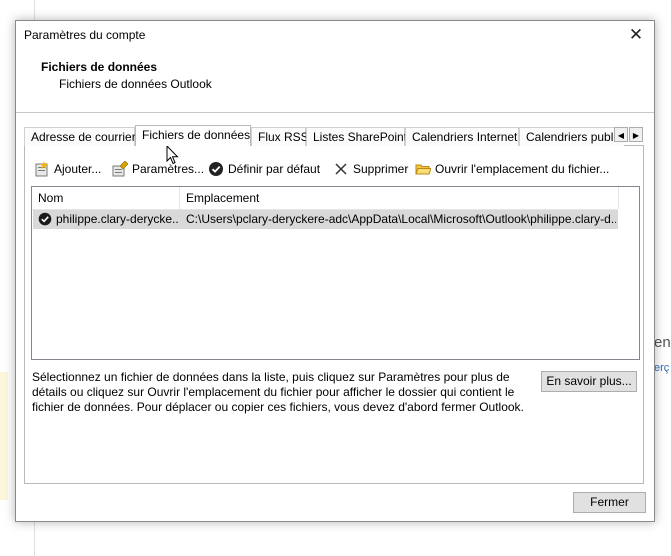 Image resolution: width=671 pixels, height=556 pixels. I want to click on column-header-name: Nom, so click(105, 198).